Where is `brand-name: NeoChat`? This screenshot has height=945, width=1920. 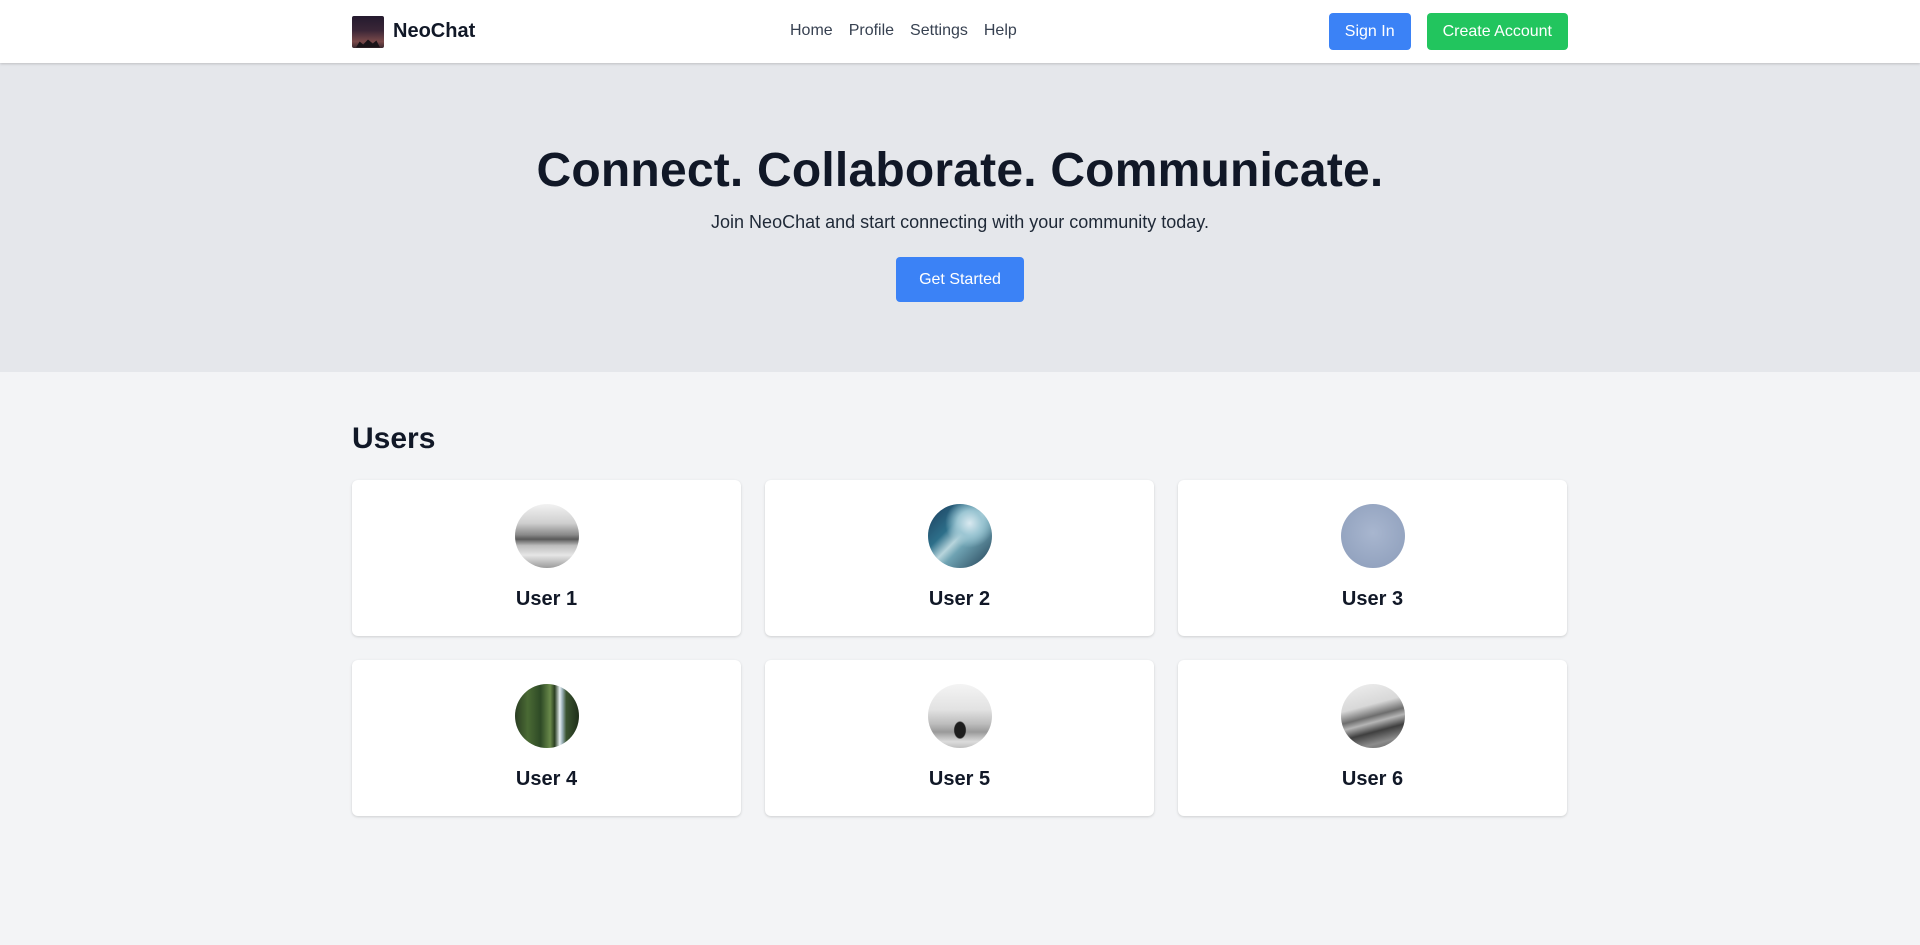
brand-name: NeoChat is located at coordinates (434, 31).